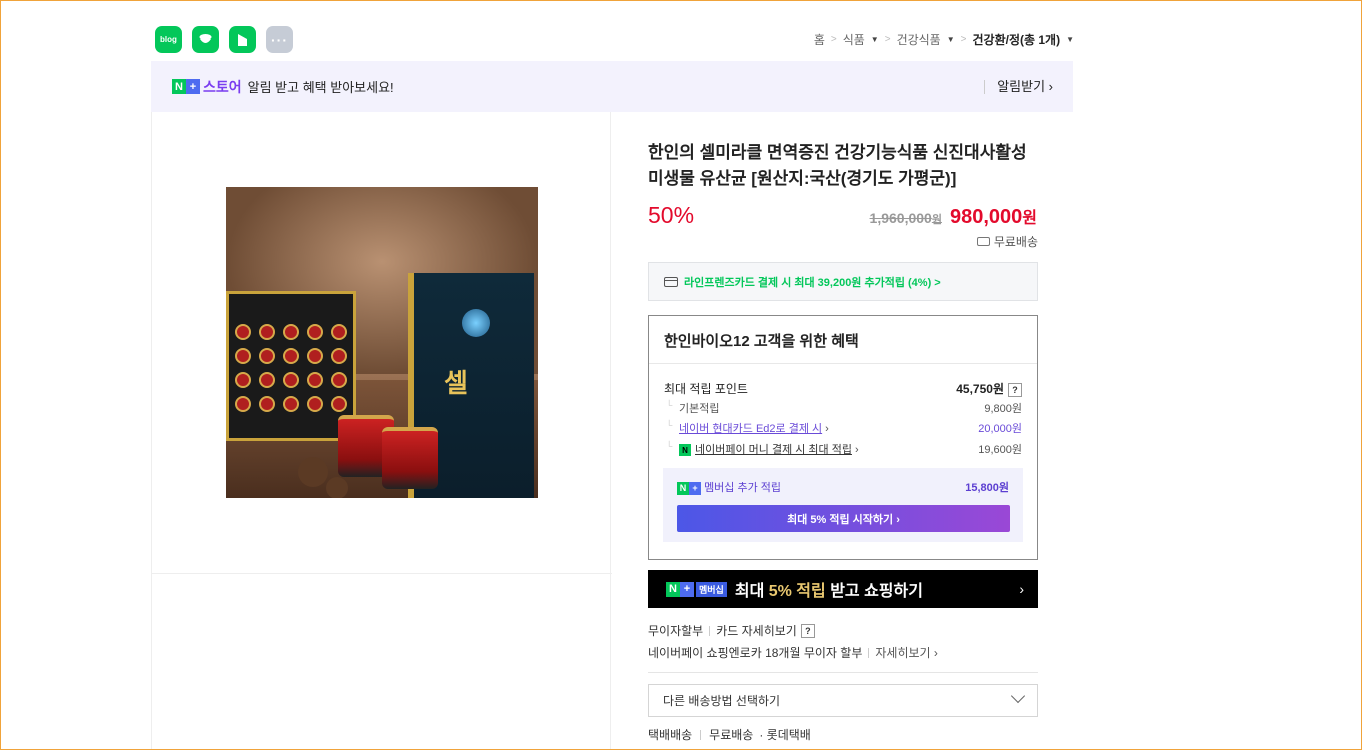 This screenshot has width=1362, height=750. I want to click on product-jar, so click(410, 458).